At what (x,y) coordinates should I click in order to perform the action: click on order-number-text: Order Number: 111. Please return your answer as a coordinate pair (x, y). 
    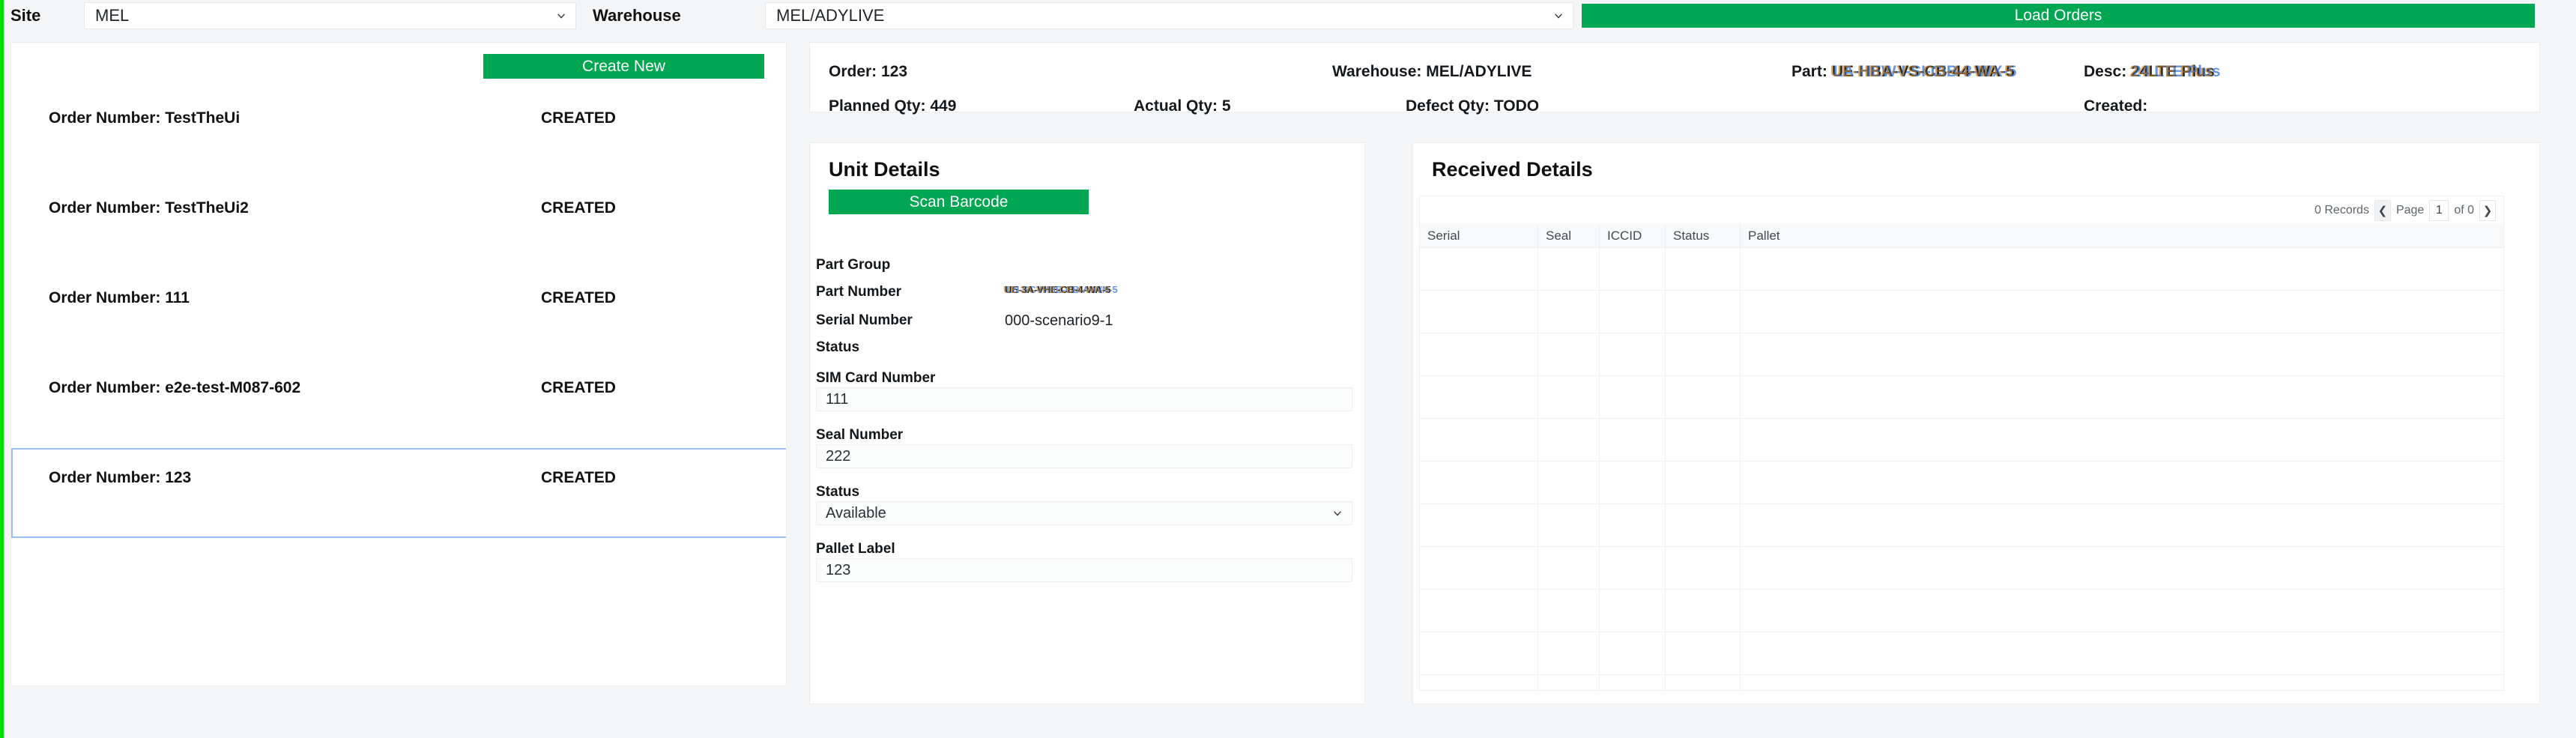
    Looking at the image, I should click on (119, 297).